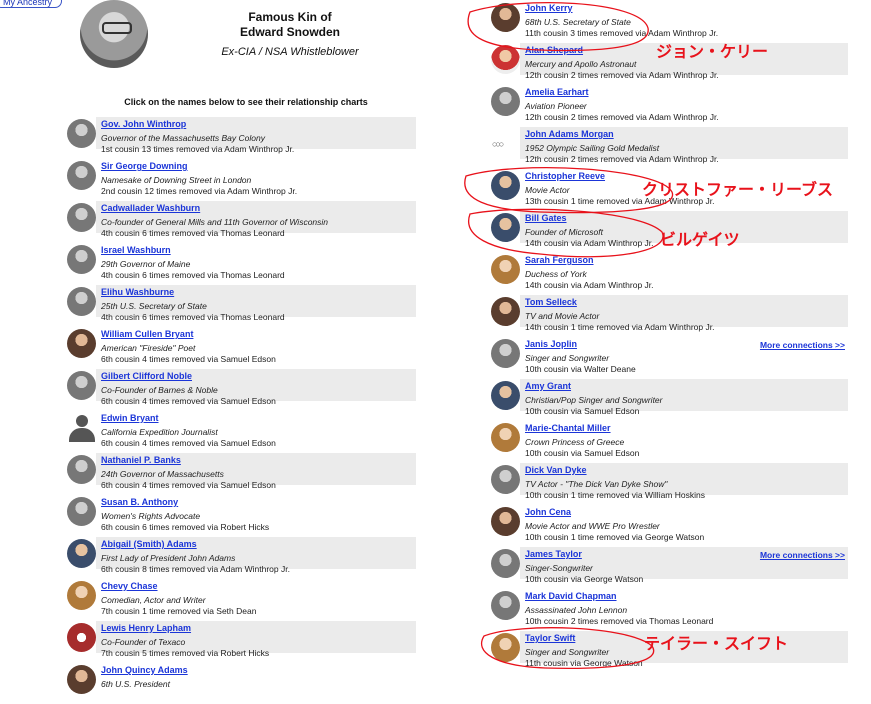 The image size is (871, 704). Describe the element at coordinates (562, 316) in the screenshot. I see `kin-description: TV and Movie Actor` at that location.